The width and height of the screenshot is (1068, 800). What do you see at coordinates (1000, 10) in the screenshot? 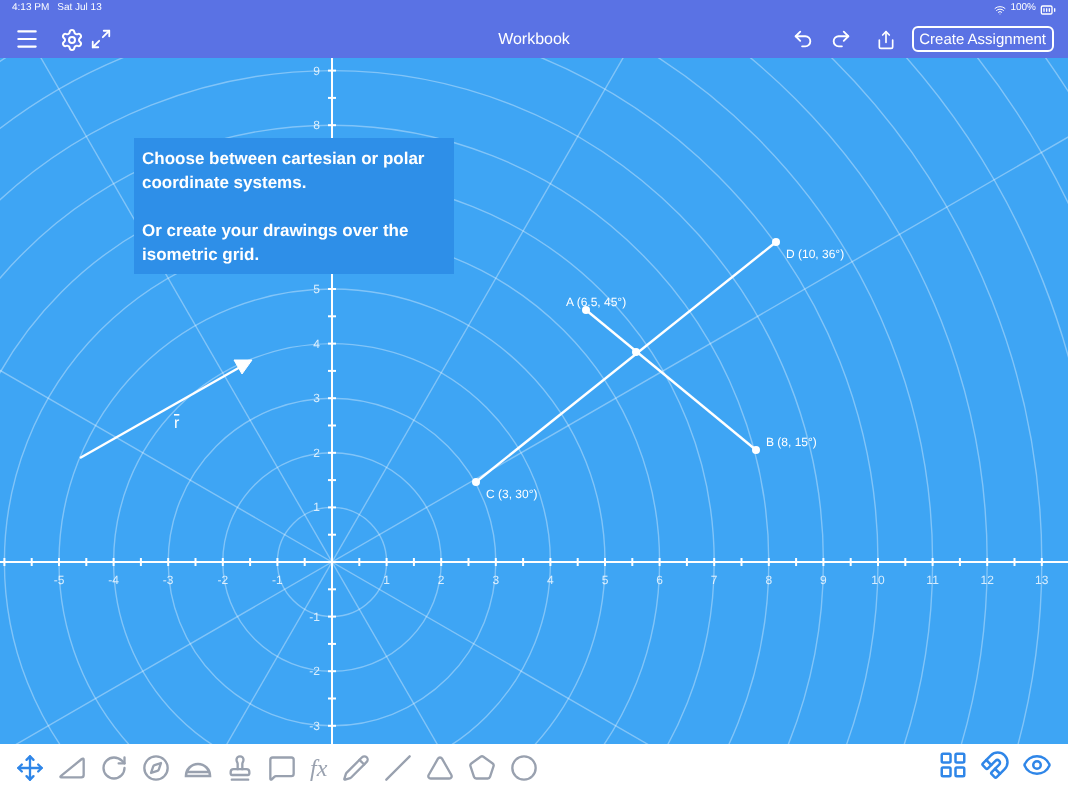
I see `wifi-icon` at bounding box center [1000, 10].